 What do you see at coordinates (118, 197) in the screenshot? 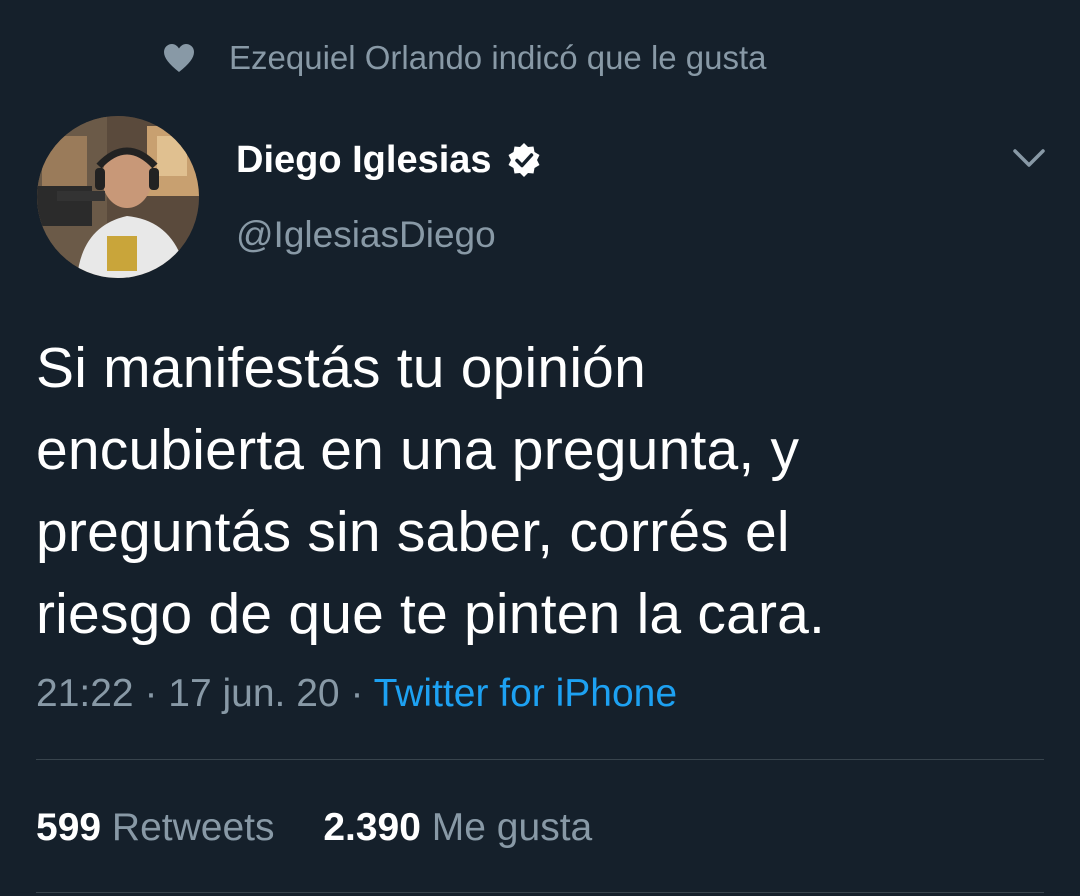
I see `avatar` at bounding box center [118, 197].